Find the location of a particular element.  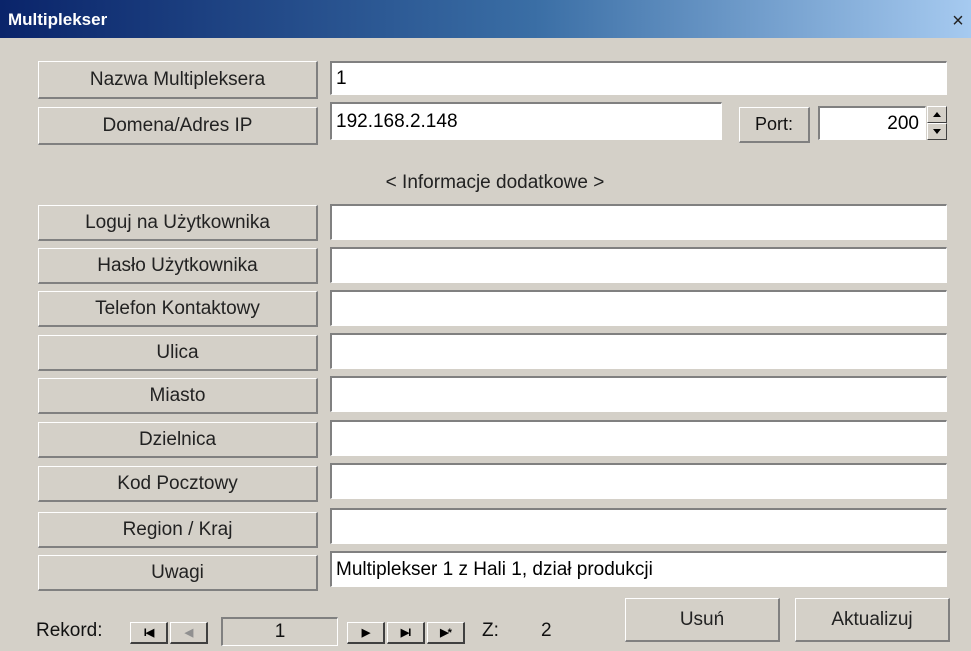

street-label: Ulica is located at coordinates (178, 353).